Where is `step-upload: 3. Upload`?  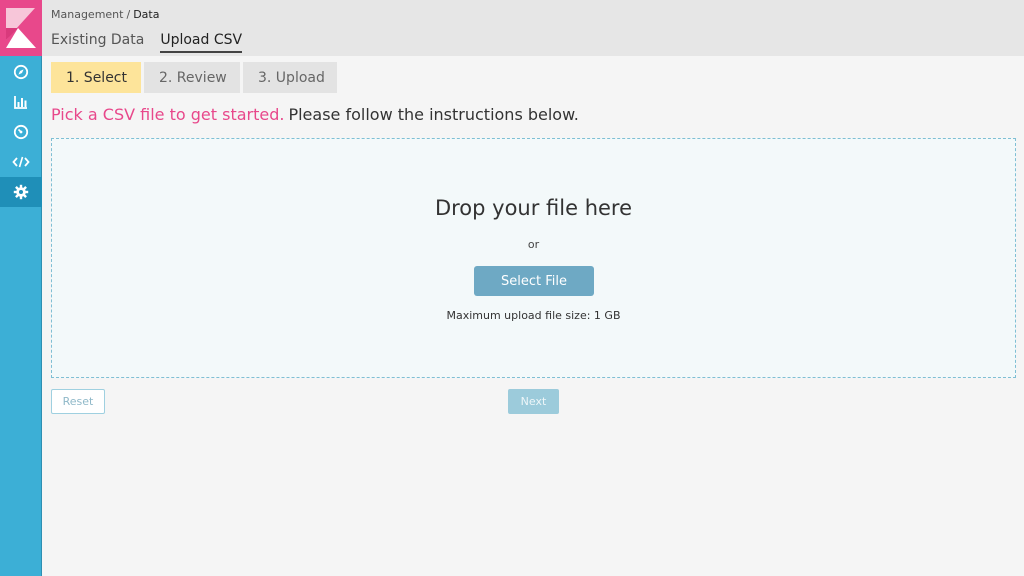
step-upload: 3. Upload is located at coordinates (290, 77).